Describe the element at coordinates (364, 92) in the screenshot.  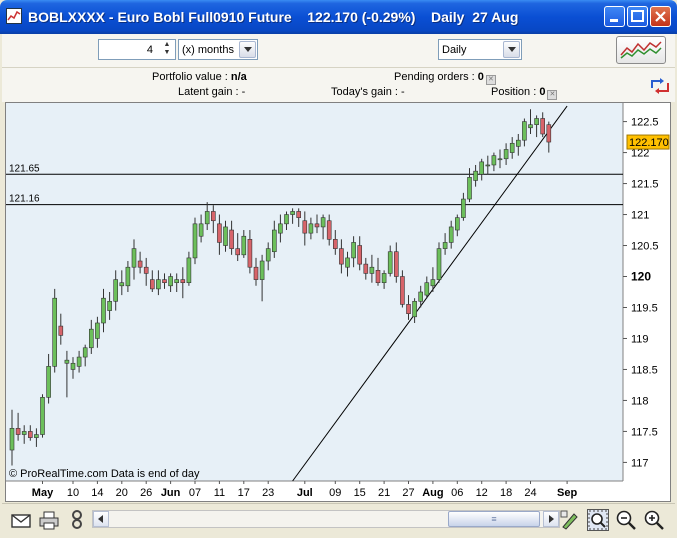
I see `todays-gain-label: Today's gain :` at that location.